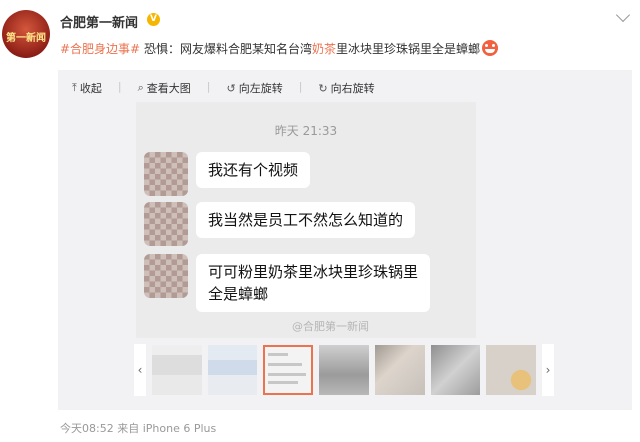 Image resolution: width=640 pixels, height=442 pixels. Describe the element at coordinates (26, 38) in the screenshot. I see `avatar-text: 第一新闻` at that location.